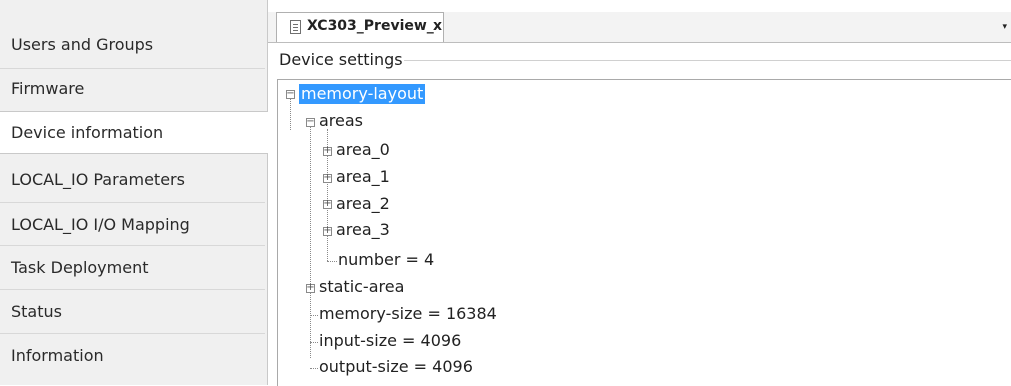 Image resolution: width=1011 pixels, height=386 pixels. What do you see at coordinates (80, 267) in the screenshot?
I see `sidebar-item-label: Task Deployment` at bounding box center [80, 267].